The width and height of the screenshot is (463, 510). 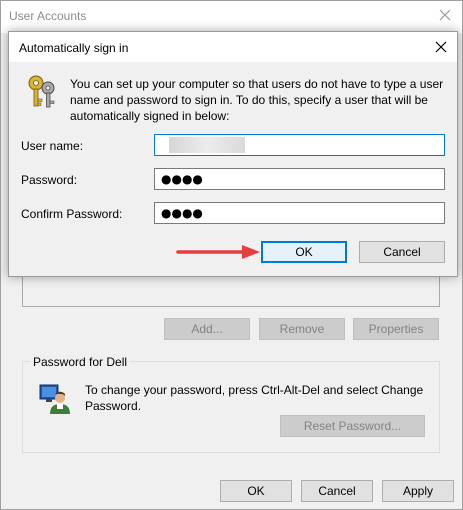 What do you see at coordinates (80, 362) in the screenshot?
I see `password-group-title: Password for Dell` at bounding box center [80, 362].